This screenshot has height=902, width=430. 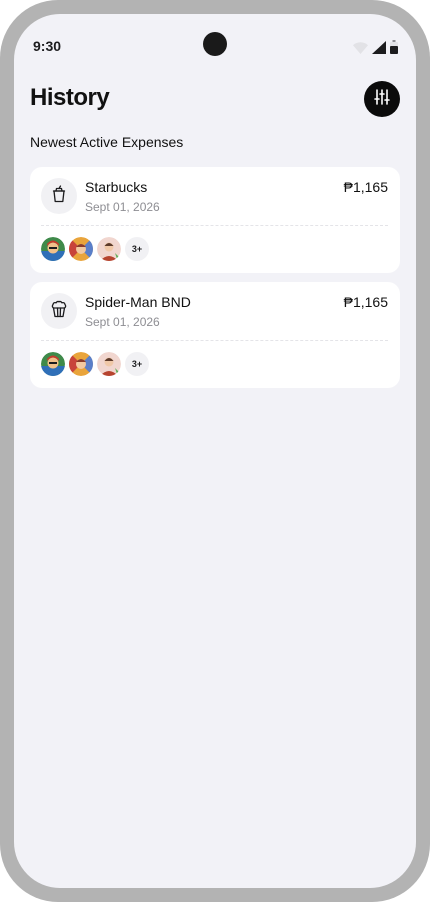 What do you see at coordinates (360, 48) in the screenshot?
I see `wifi-icon` at bounding box center [360, 48].